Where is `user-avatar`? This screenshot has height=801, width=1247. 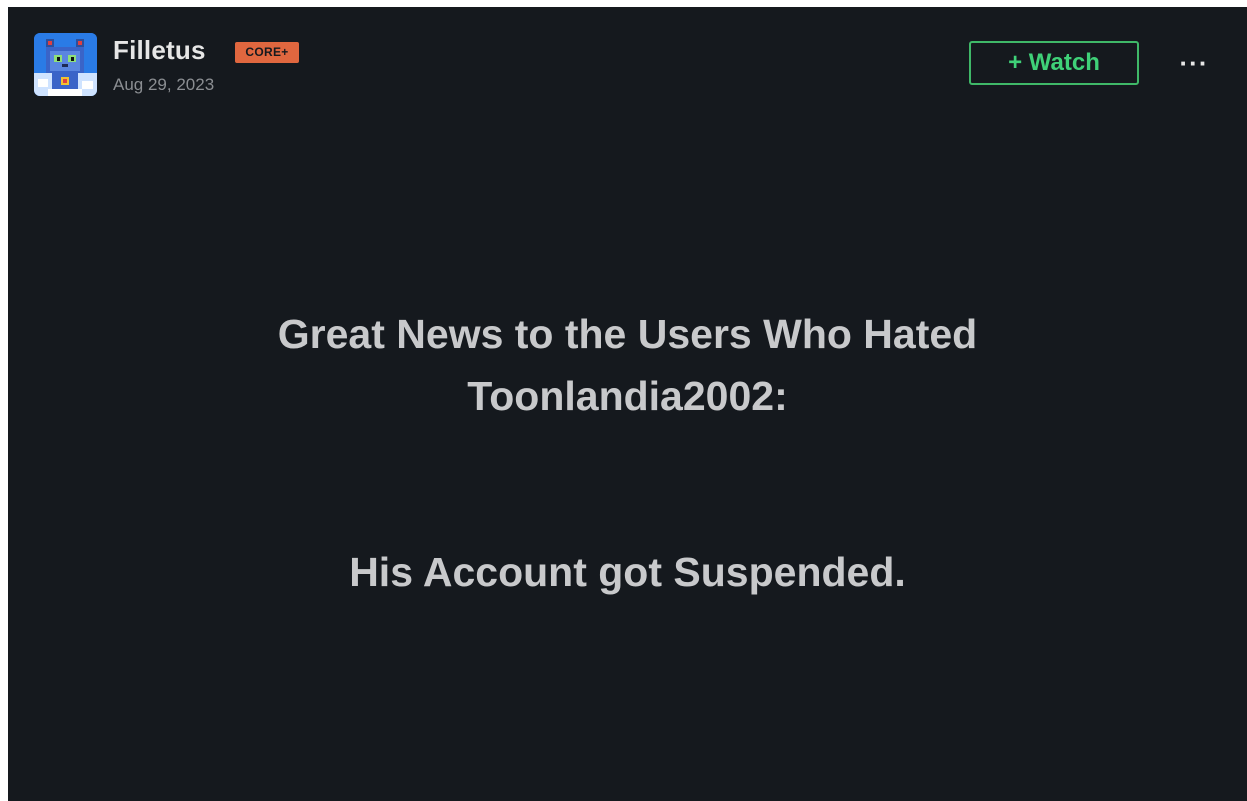
user-avatar is located at coordinates (65, 64).